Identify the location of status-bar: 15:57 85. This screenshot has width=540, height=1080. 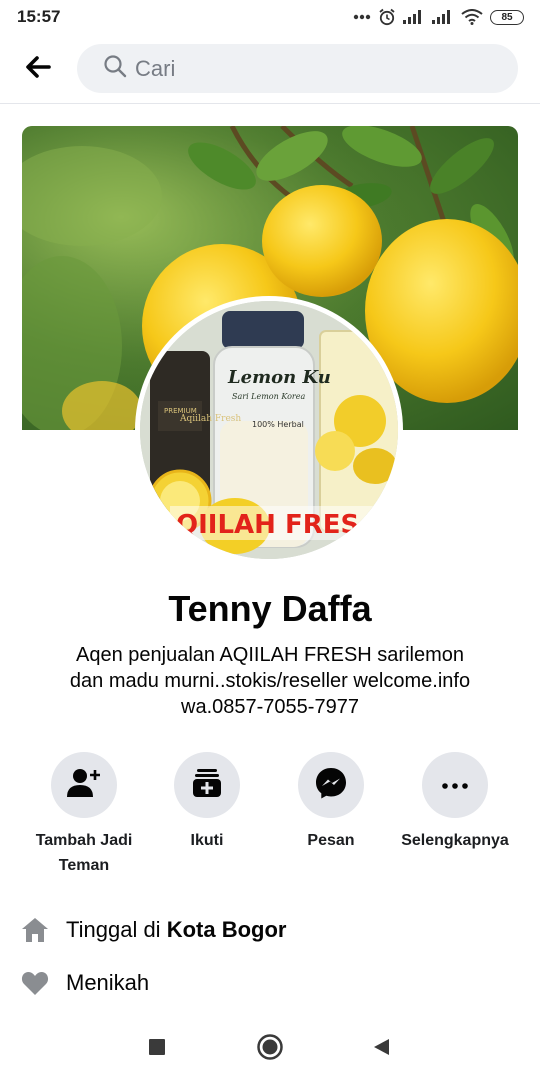
(270, 17).